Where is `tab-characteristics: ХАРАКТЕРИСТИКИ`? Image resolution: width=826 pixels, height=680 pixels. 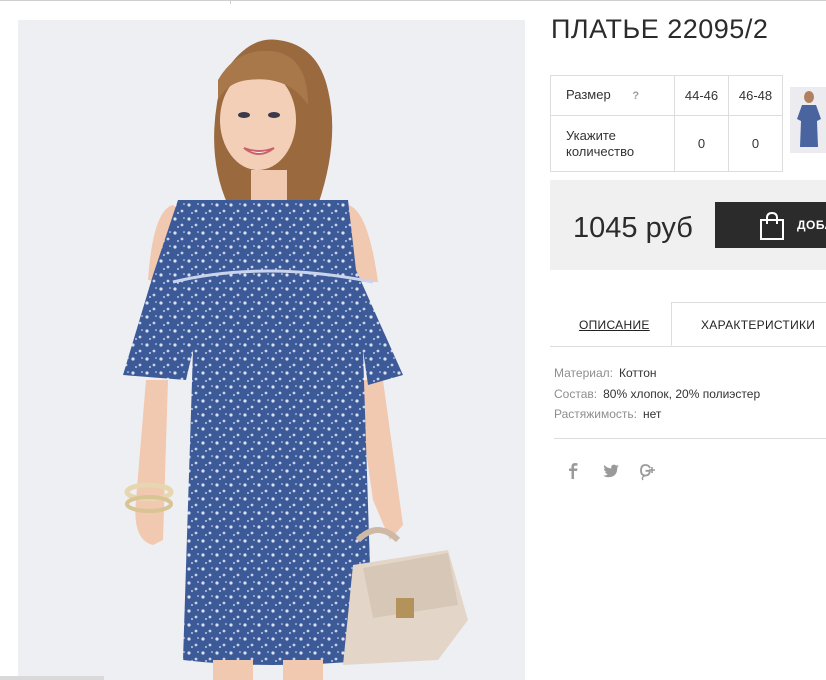 tab-characteristics: ХАРАКТЕРИСТИКИ is located at coordinates (748, 324).